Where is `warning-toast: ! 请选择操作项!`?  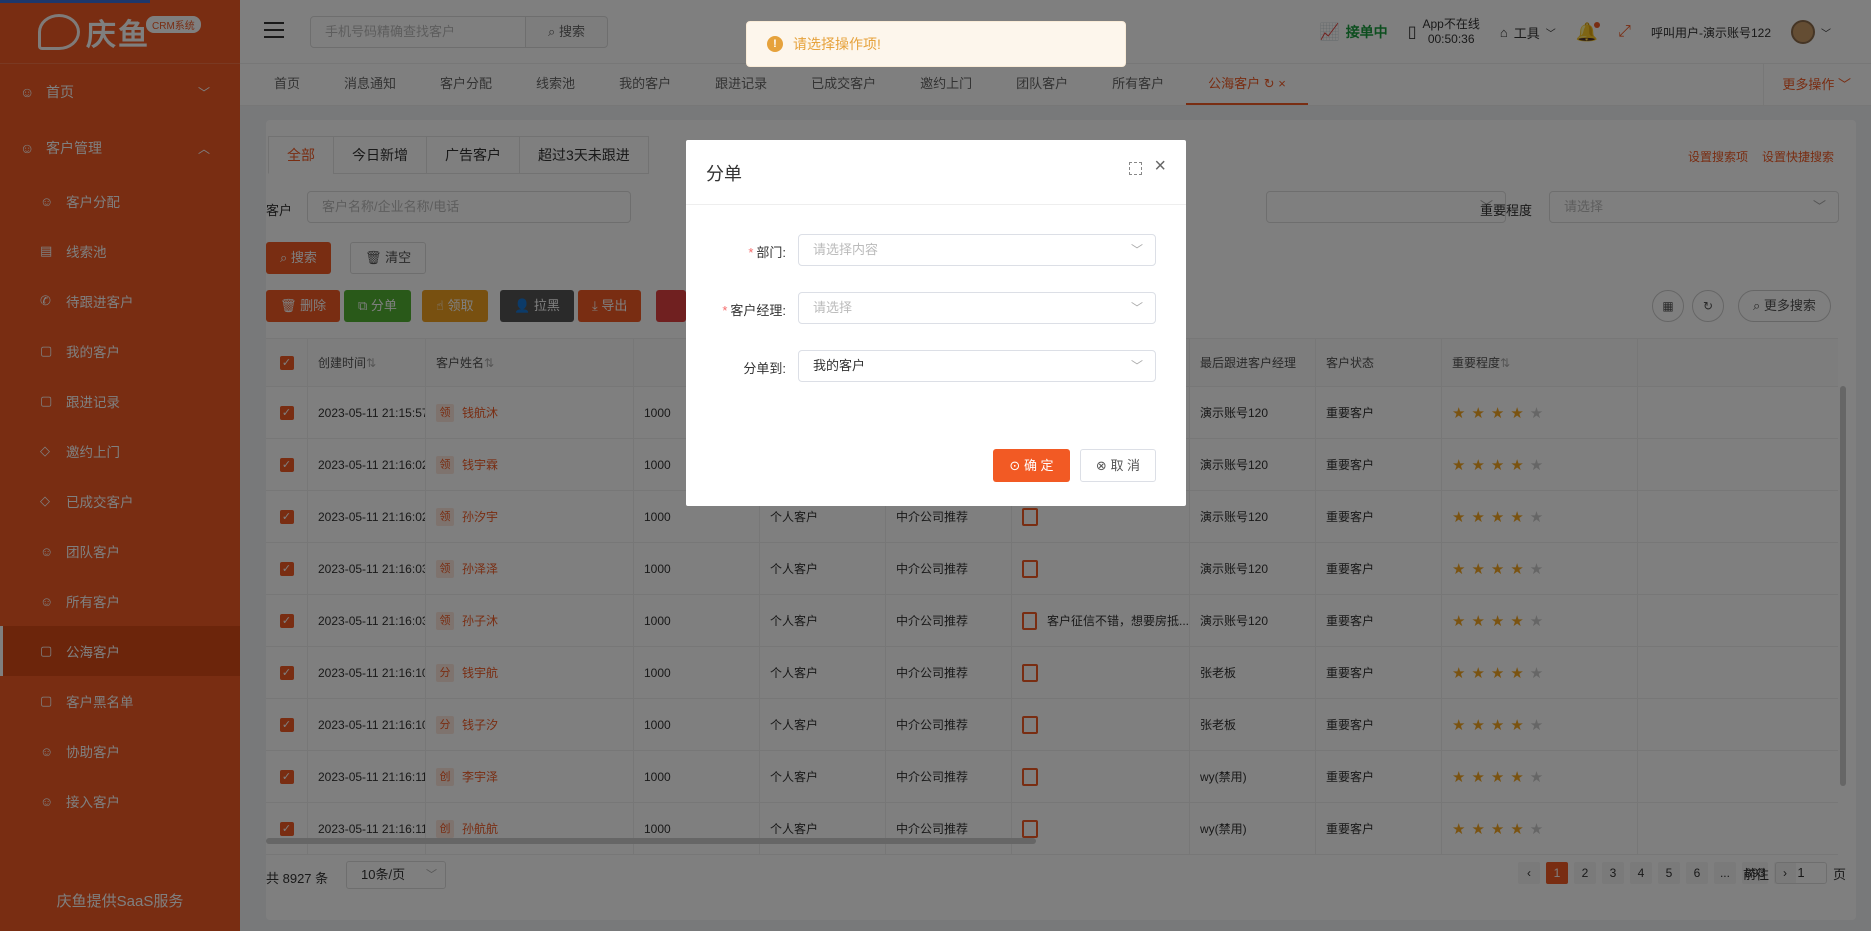 warning-toast: ! 请选择操作项! is located at coordinates (936, 44).